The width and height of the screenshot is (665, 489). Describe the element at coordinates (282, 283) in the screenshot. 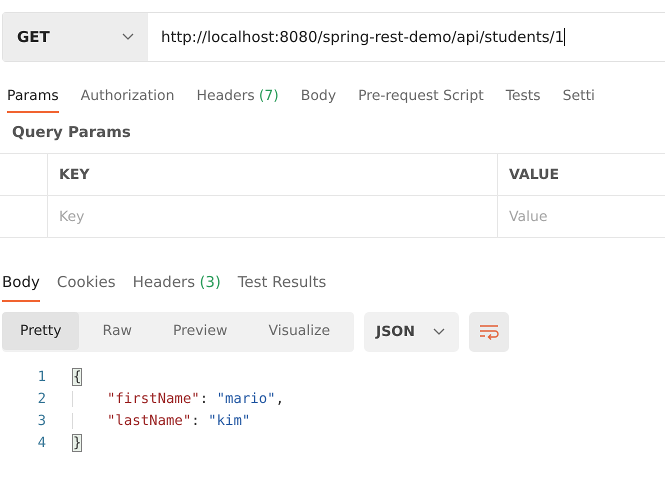

I see `response-tab: Test Results` at that location.